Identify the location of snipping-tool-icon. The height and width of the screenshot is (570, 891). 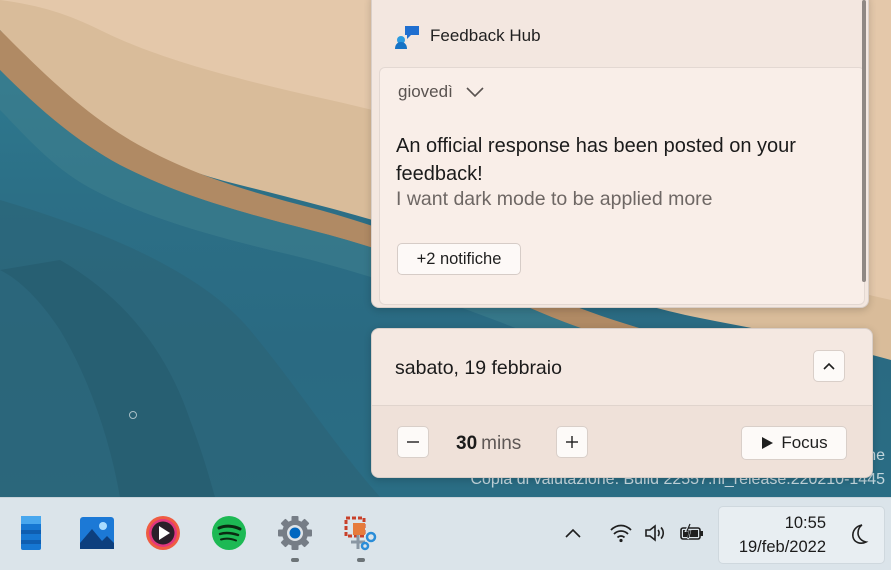
(361, 533).